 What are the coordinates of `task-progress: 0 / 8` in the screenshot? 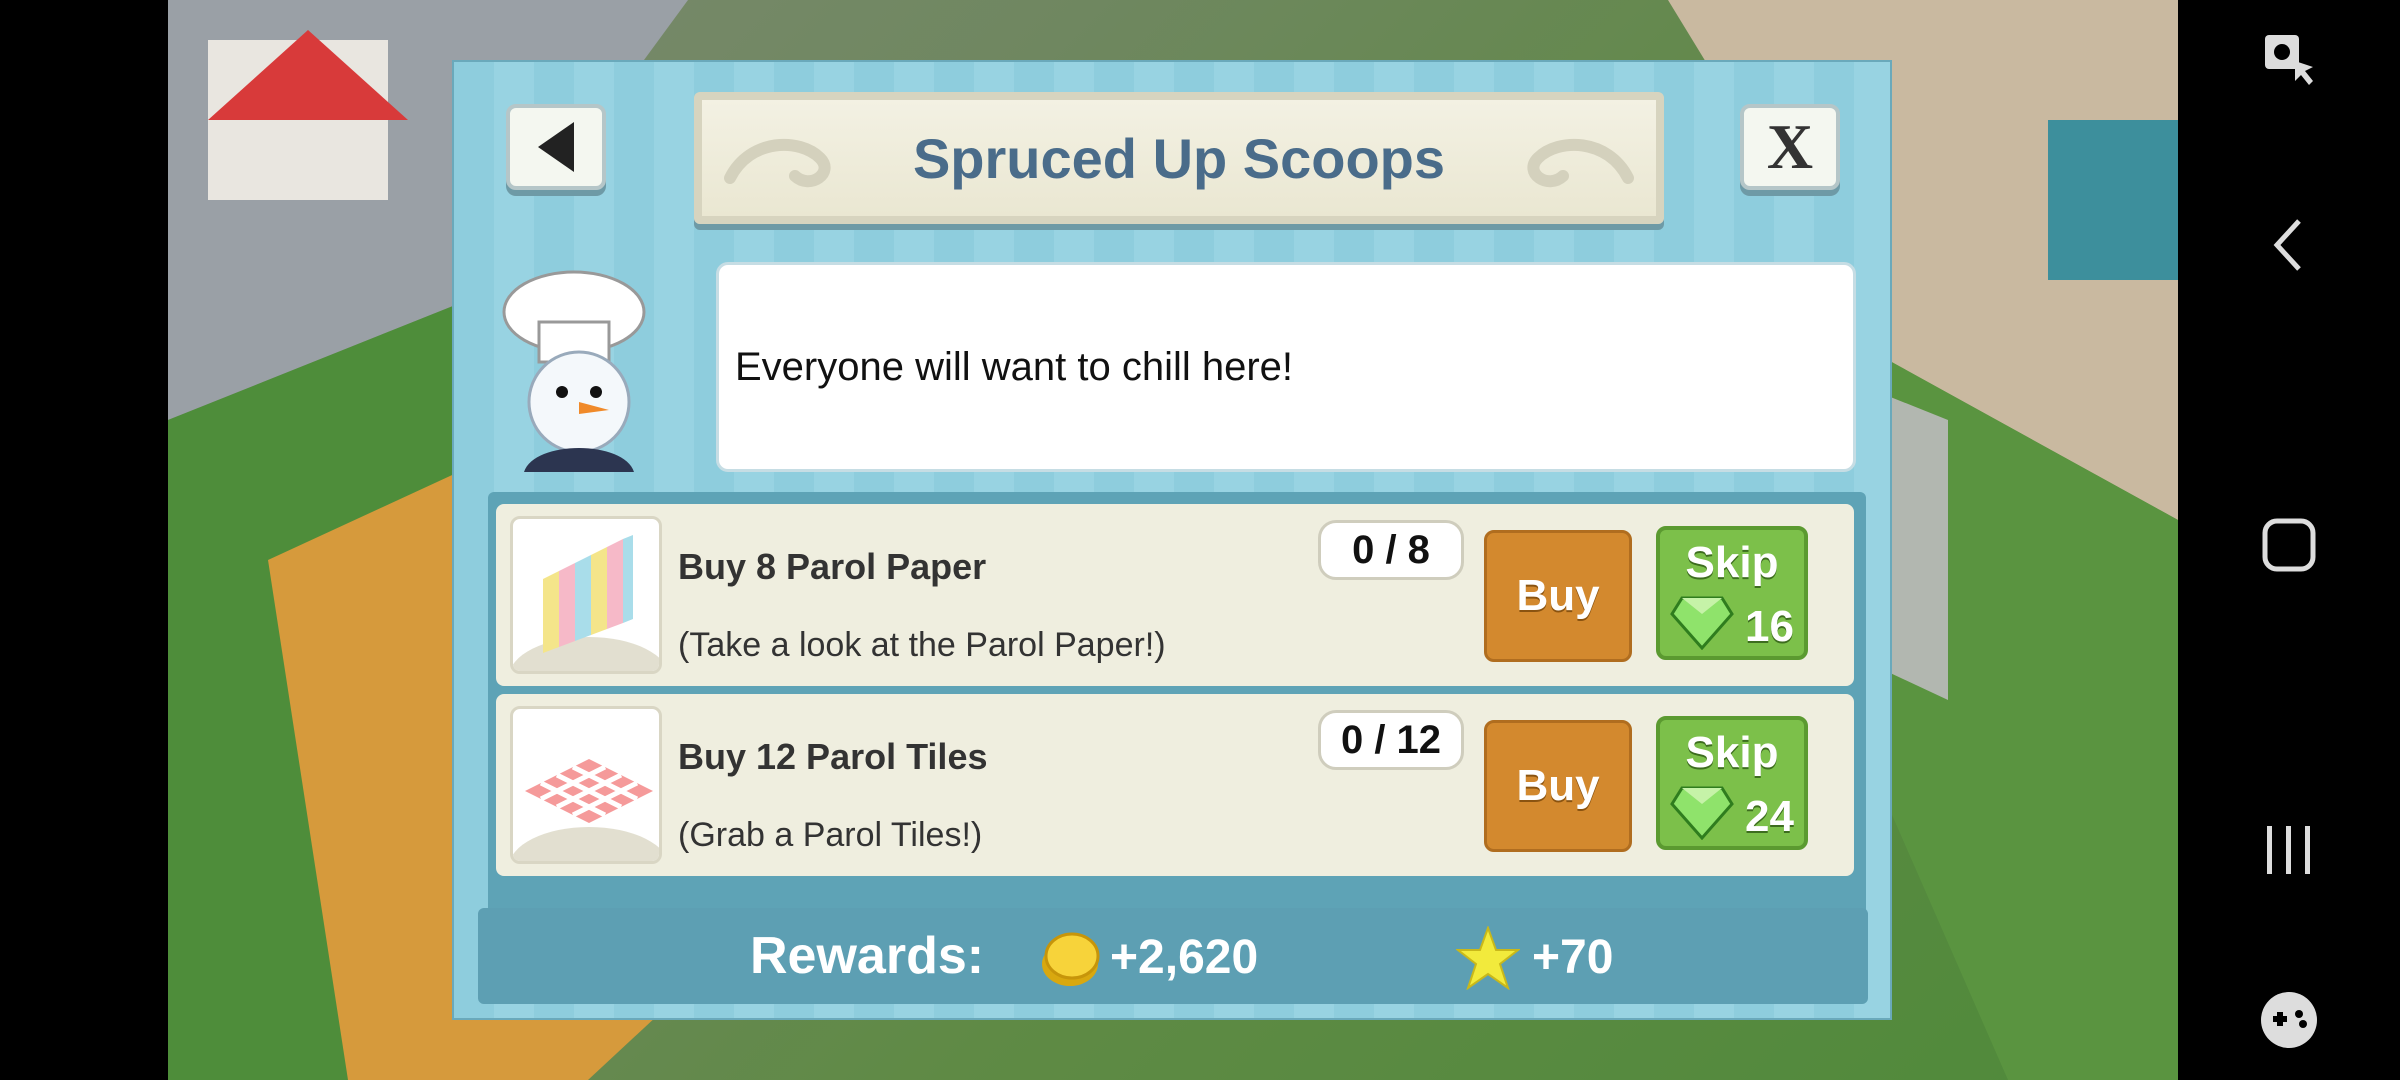 It's located at (1391, 550).